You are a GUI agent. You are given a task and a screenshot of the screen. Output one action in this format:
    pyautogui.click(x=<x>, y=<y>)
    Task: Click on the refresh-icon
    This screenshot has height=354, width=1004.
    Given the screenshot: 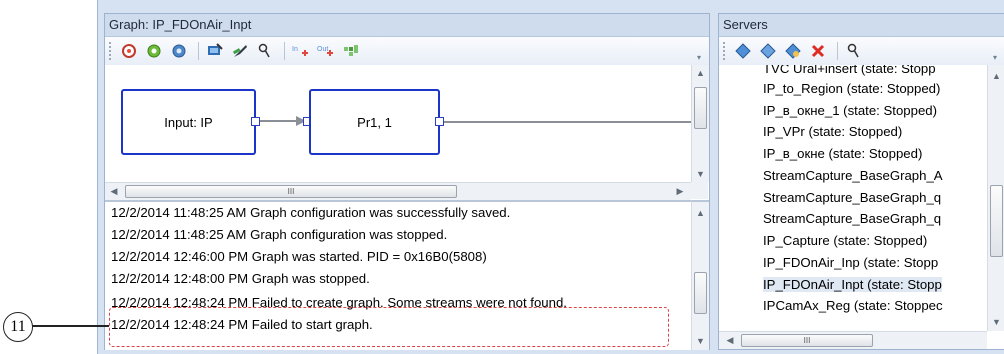 What is the action you would take?
    pyautogui.click(x=154, y=51)
    